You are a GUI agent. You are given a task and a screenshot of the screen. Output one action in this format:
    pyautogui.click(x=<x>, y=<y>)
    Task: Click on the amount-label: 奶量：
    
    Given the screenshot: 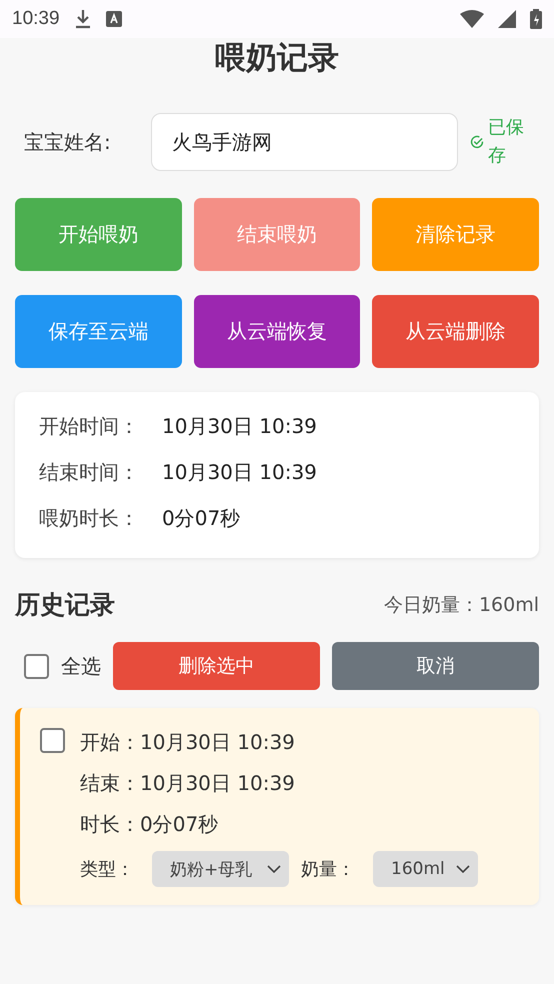 What is the action you would take?
    pyautogui.click(x=328, y=869)
    